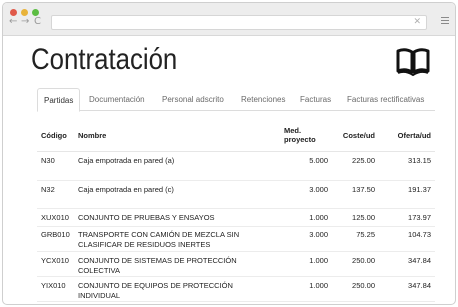 Image resolution: width=458 pixels, height=307 pixels. Describe the element at coordinates (300, 140) in the screenshot. I see `column-header-medicion-line2: proyecto` at that location.